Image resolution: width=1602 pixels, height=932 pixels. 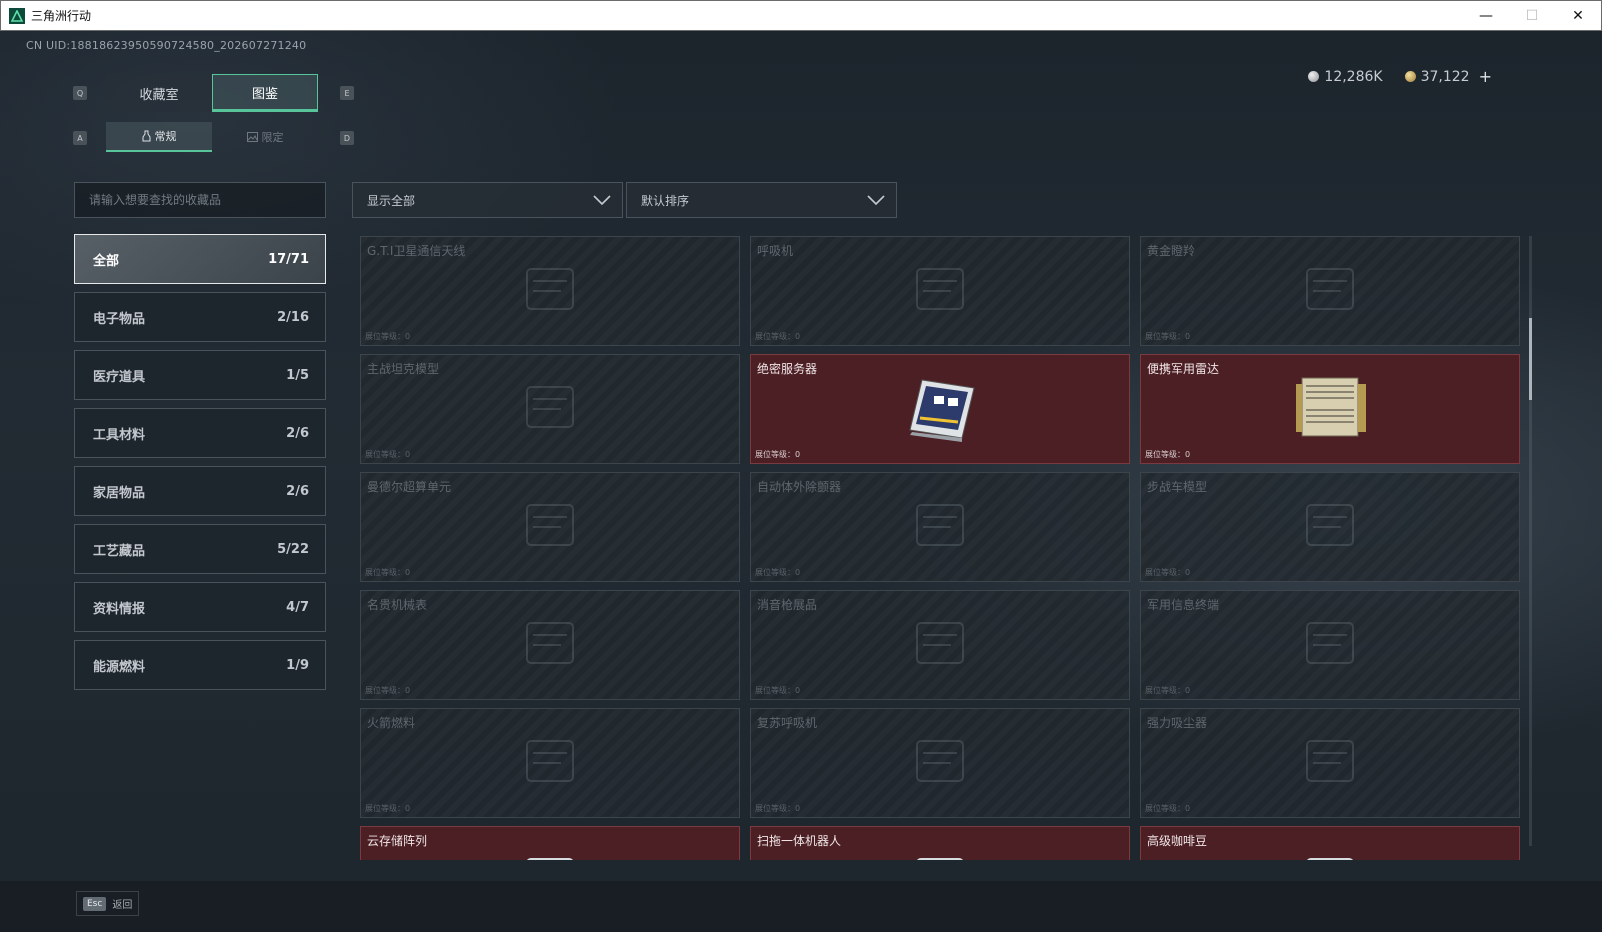 What do you see at coordinates (1171, 251) in the screenshot?
I see `item-name: 黄金瞪羚` at bounding box center [1171, 251].